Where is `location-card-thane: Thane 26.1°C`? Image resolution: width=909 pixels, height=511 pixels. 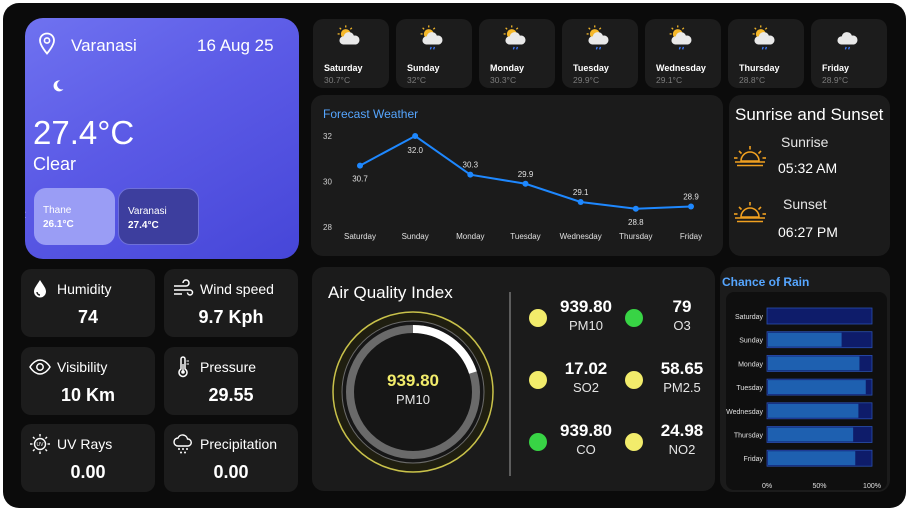 location-card-thane: Thane 26.1°C is located at coordinates (74, 216).